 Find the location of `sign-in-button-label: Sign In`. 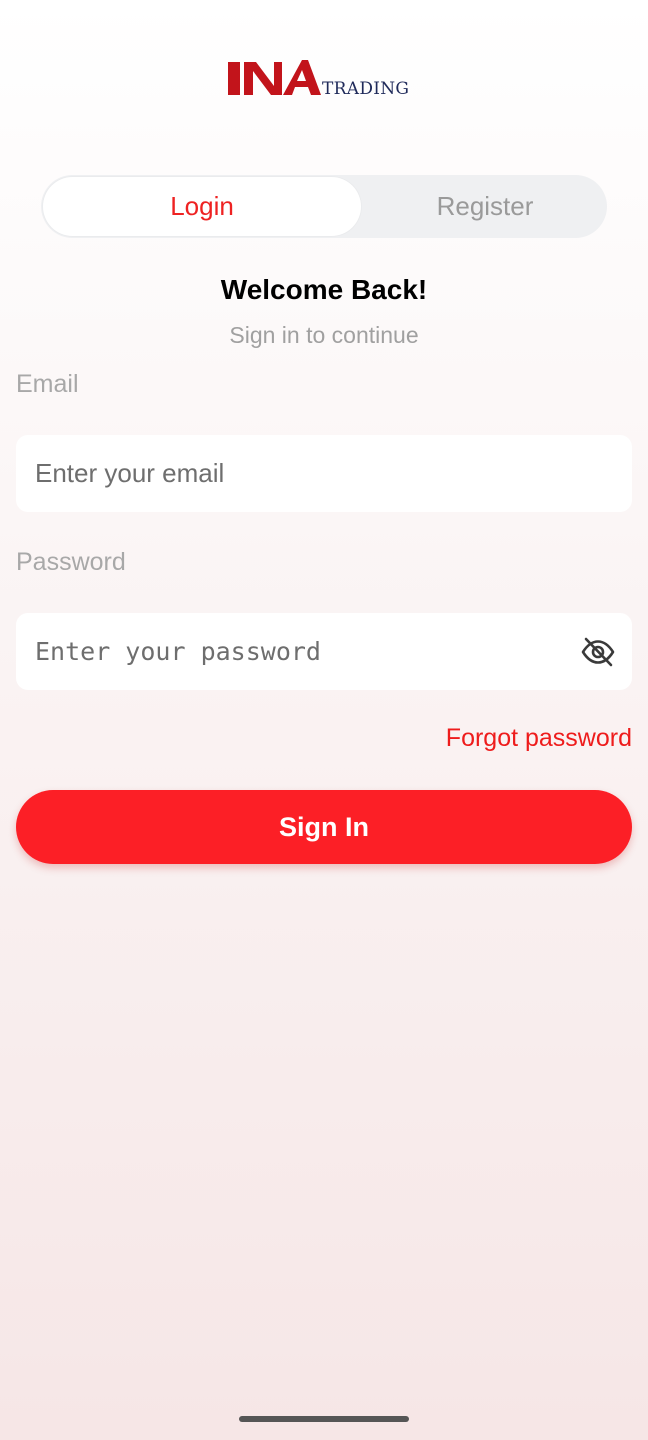

sign-in-button-label: Sign In is located at coordinates (324, 826).